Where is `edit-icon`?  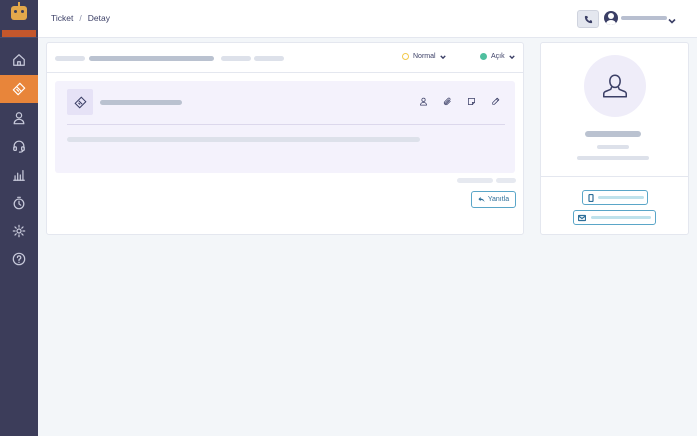
edit-icon is located at coordinates (495, 101).